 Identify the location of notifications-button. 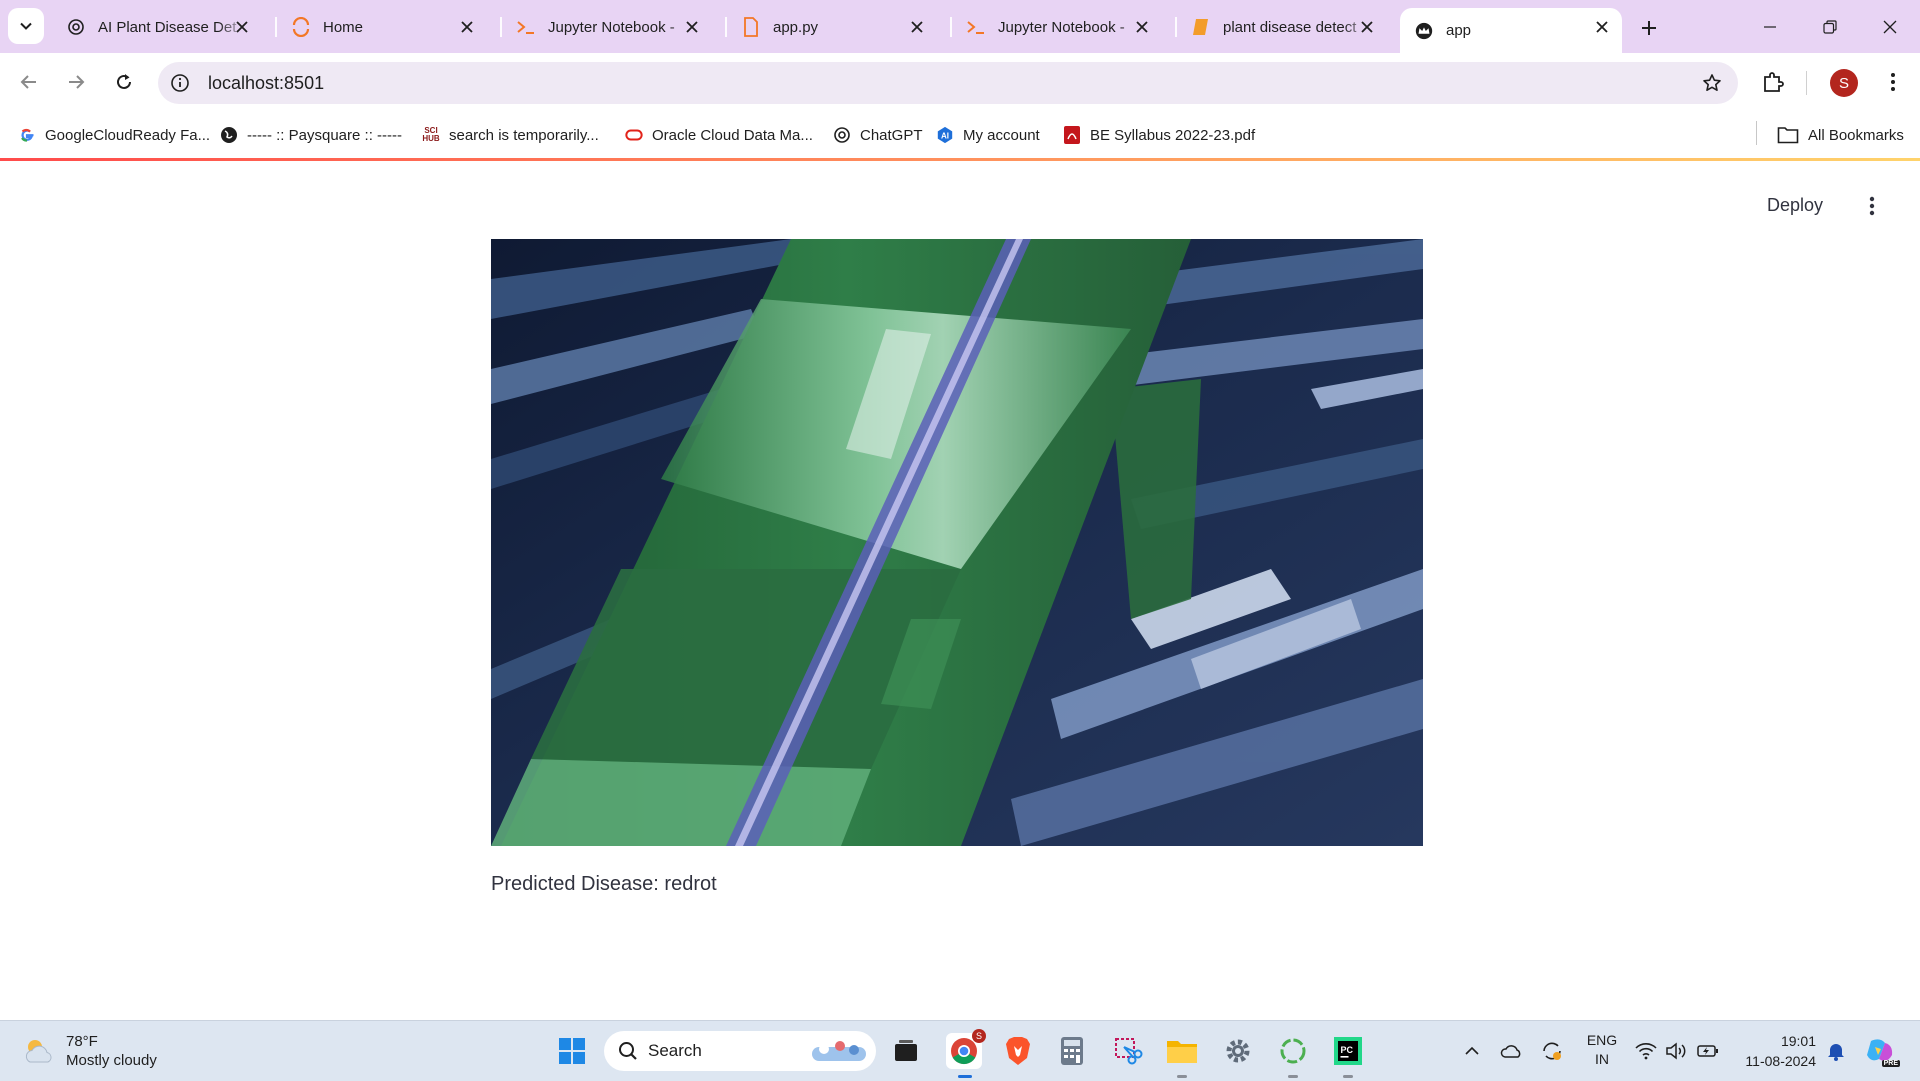
(1836, 1051).